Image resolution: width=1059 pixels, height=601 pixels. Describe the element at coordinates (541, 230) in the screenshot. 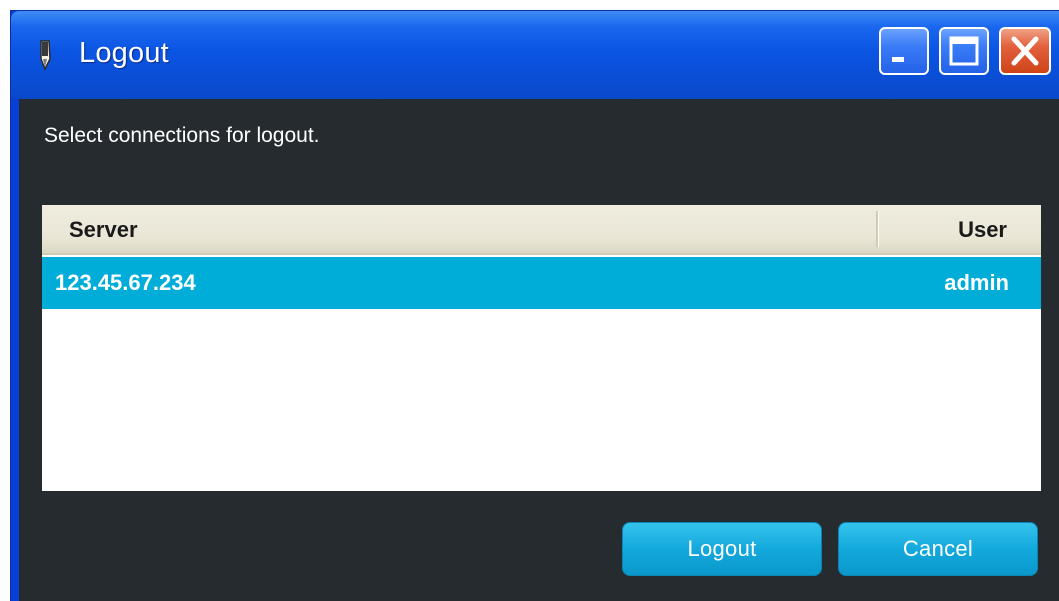

I see `table-header: Server User` at that location.